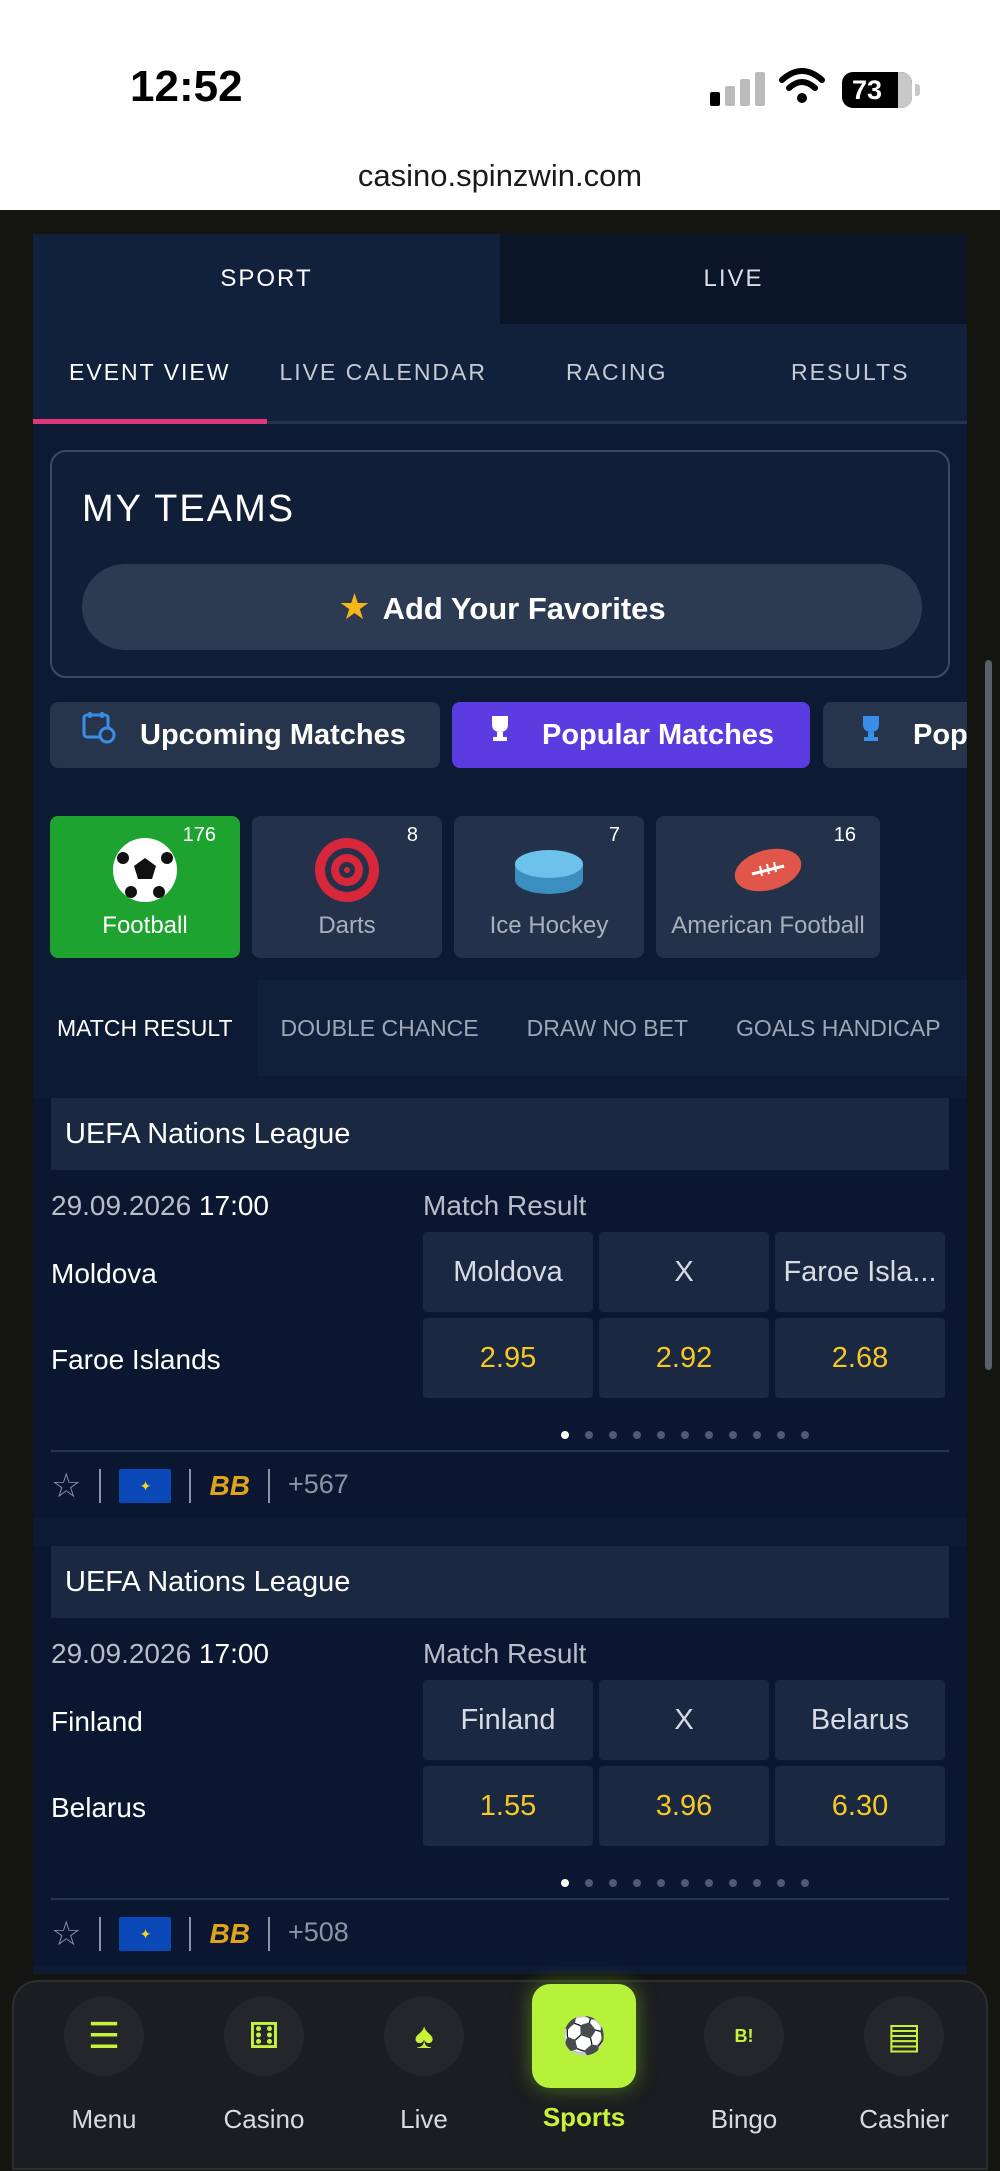 The image size is (1000, 2171). What do you see at coordinates (380, 1028) in the screenshot?
I see `tab-double-chance: DOUBLE CHANCE` at bounding box center [380, 1028].